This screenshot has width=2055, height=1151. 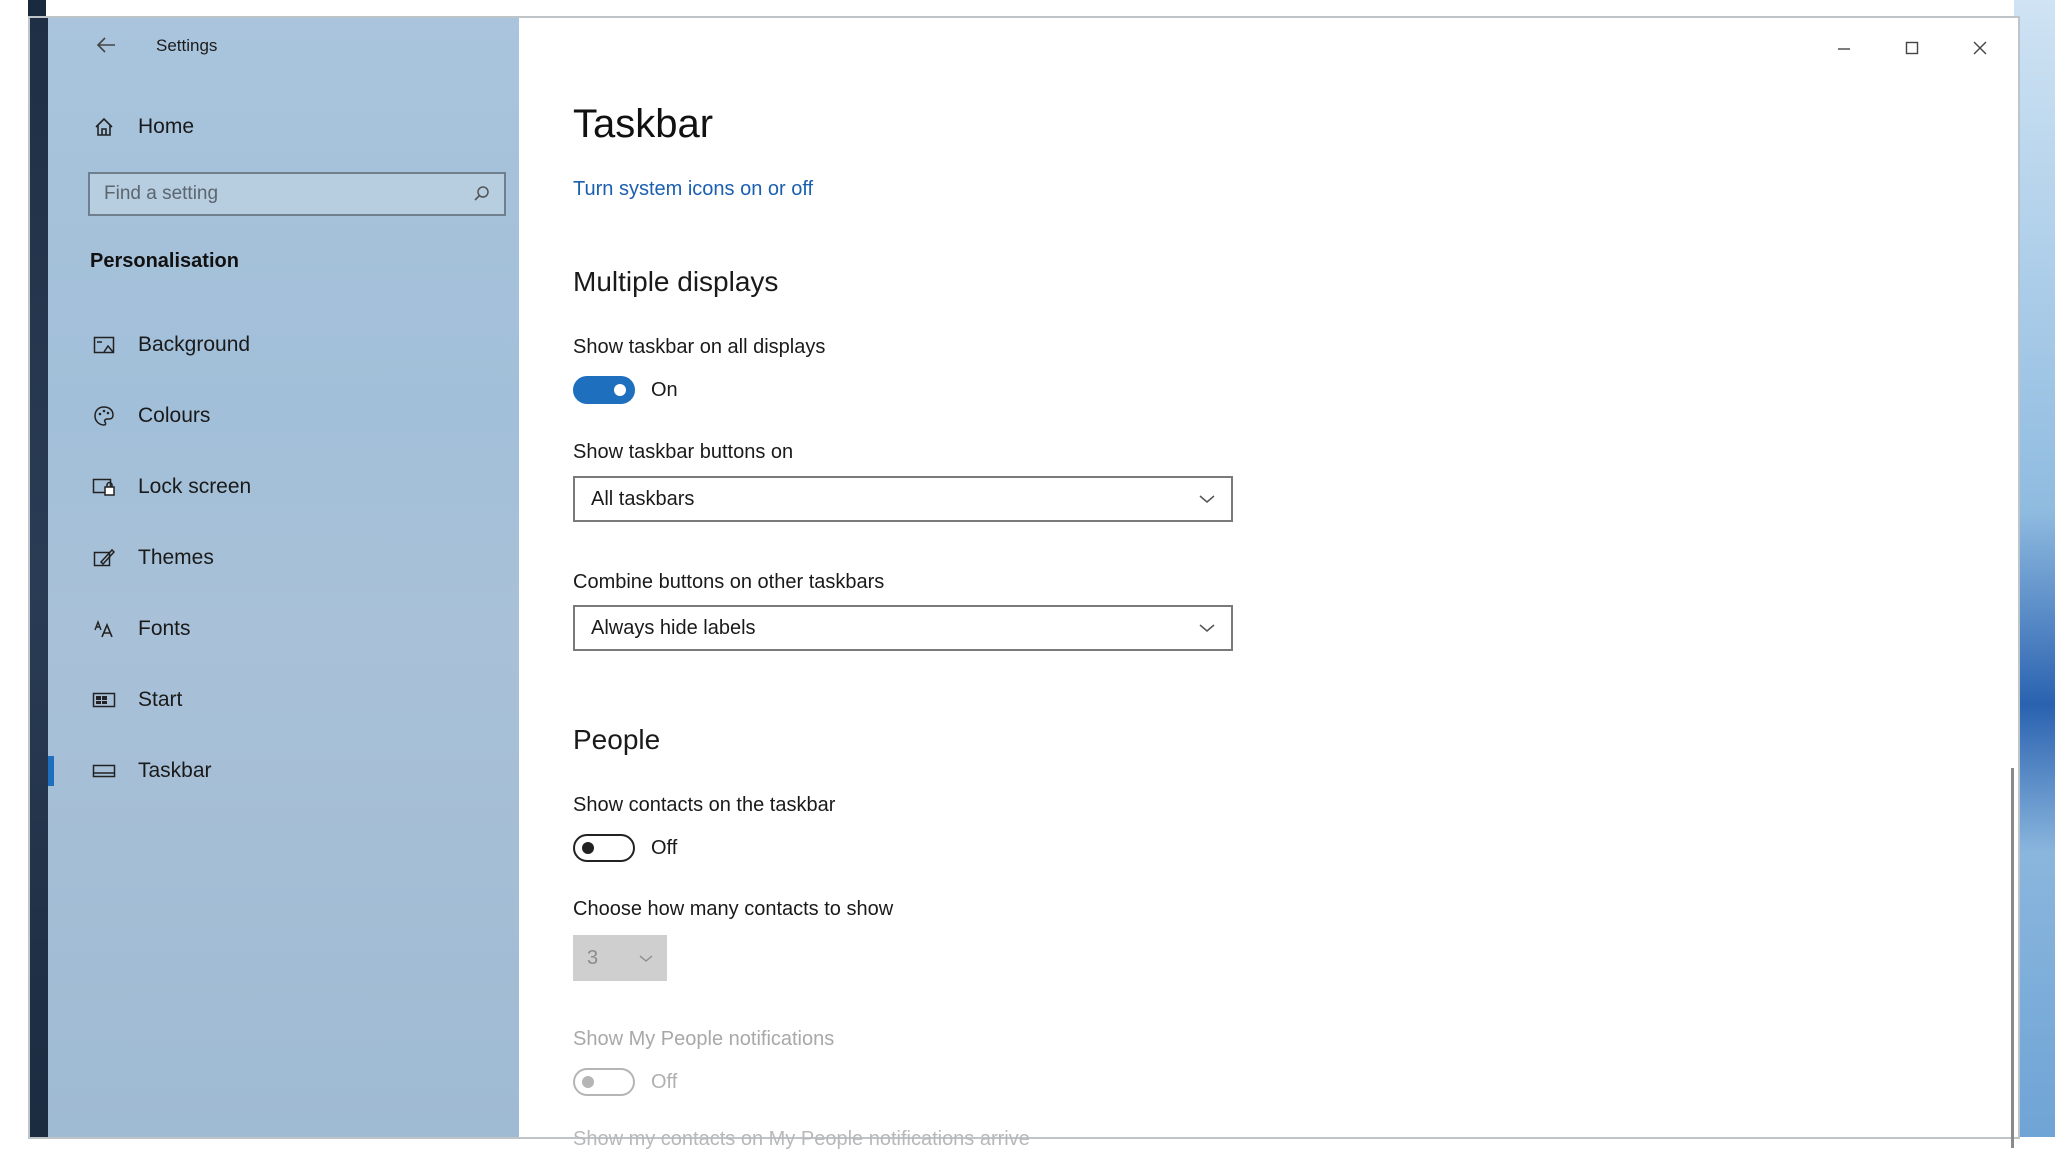 What do you see at coordinates (283, 629) in the screenshot?
I see `sidebar-item-fonts: Fonts` at bounding box center [283, 629].